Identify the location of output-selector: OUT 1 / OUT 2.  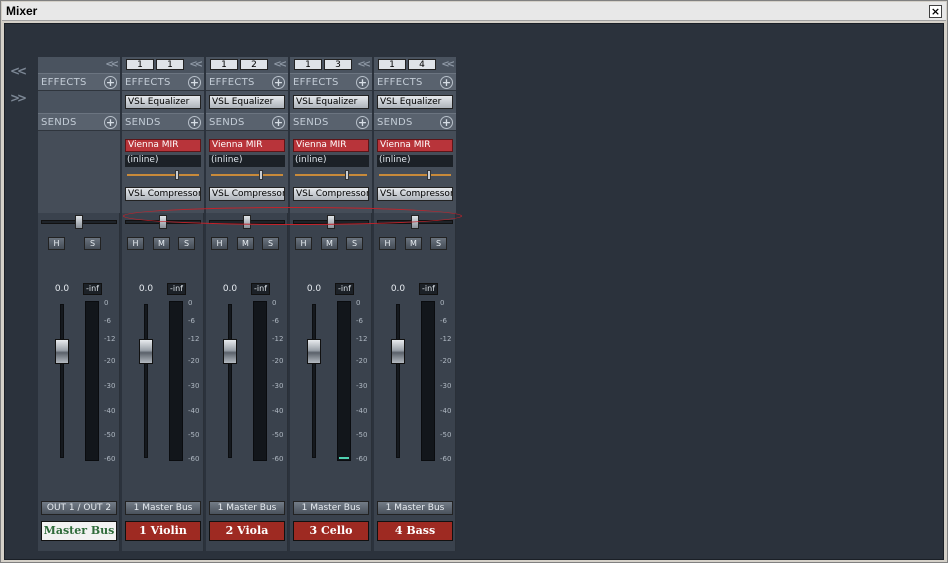
(79, 508).